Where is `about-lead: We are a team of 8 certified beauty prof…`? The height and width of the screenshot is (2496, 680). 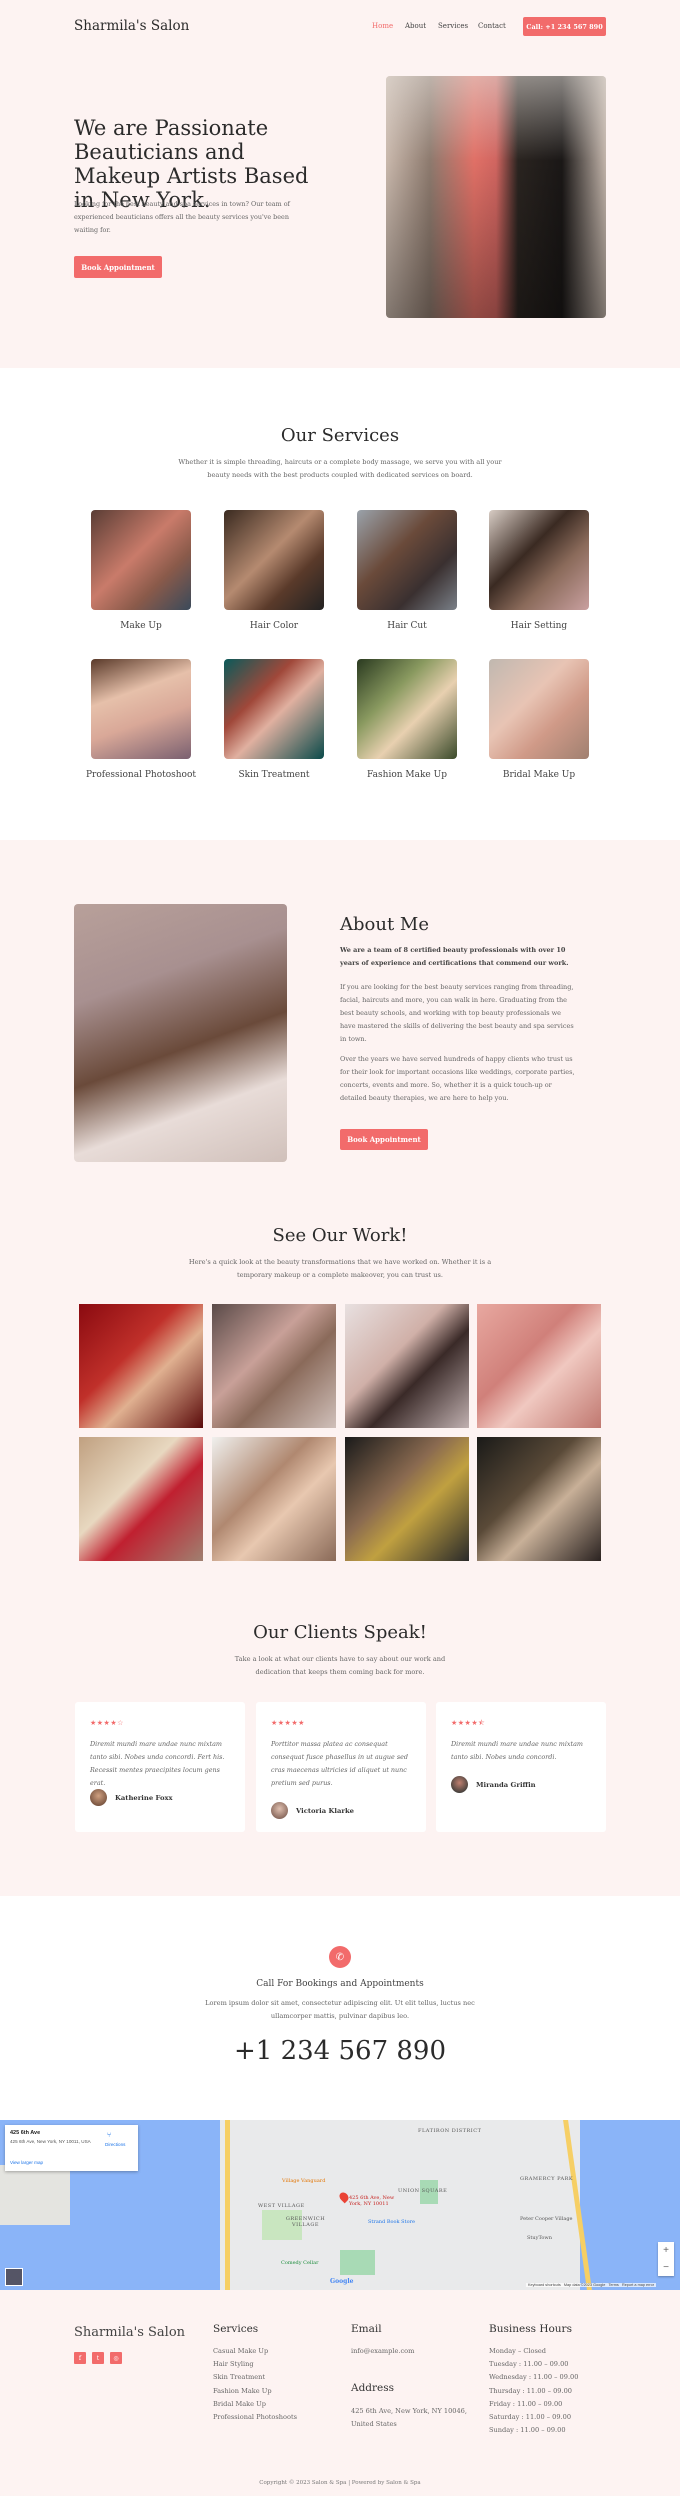 about-lead: We are a team of 8 certified beauty prof… is located at coordinates (454, 956).